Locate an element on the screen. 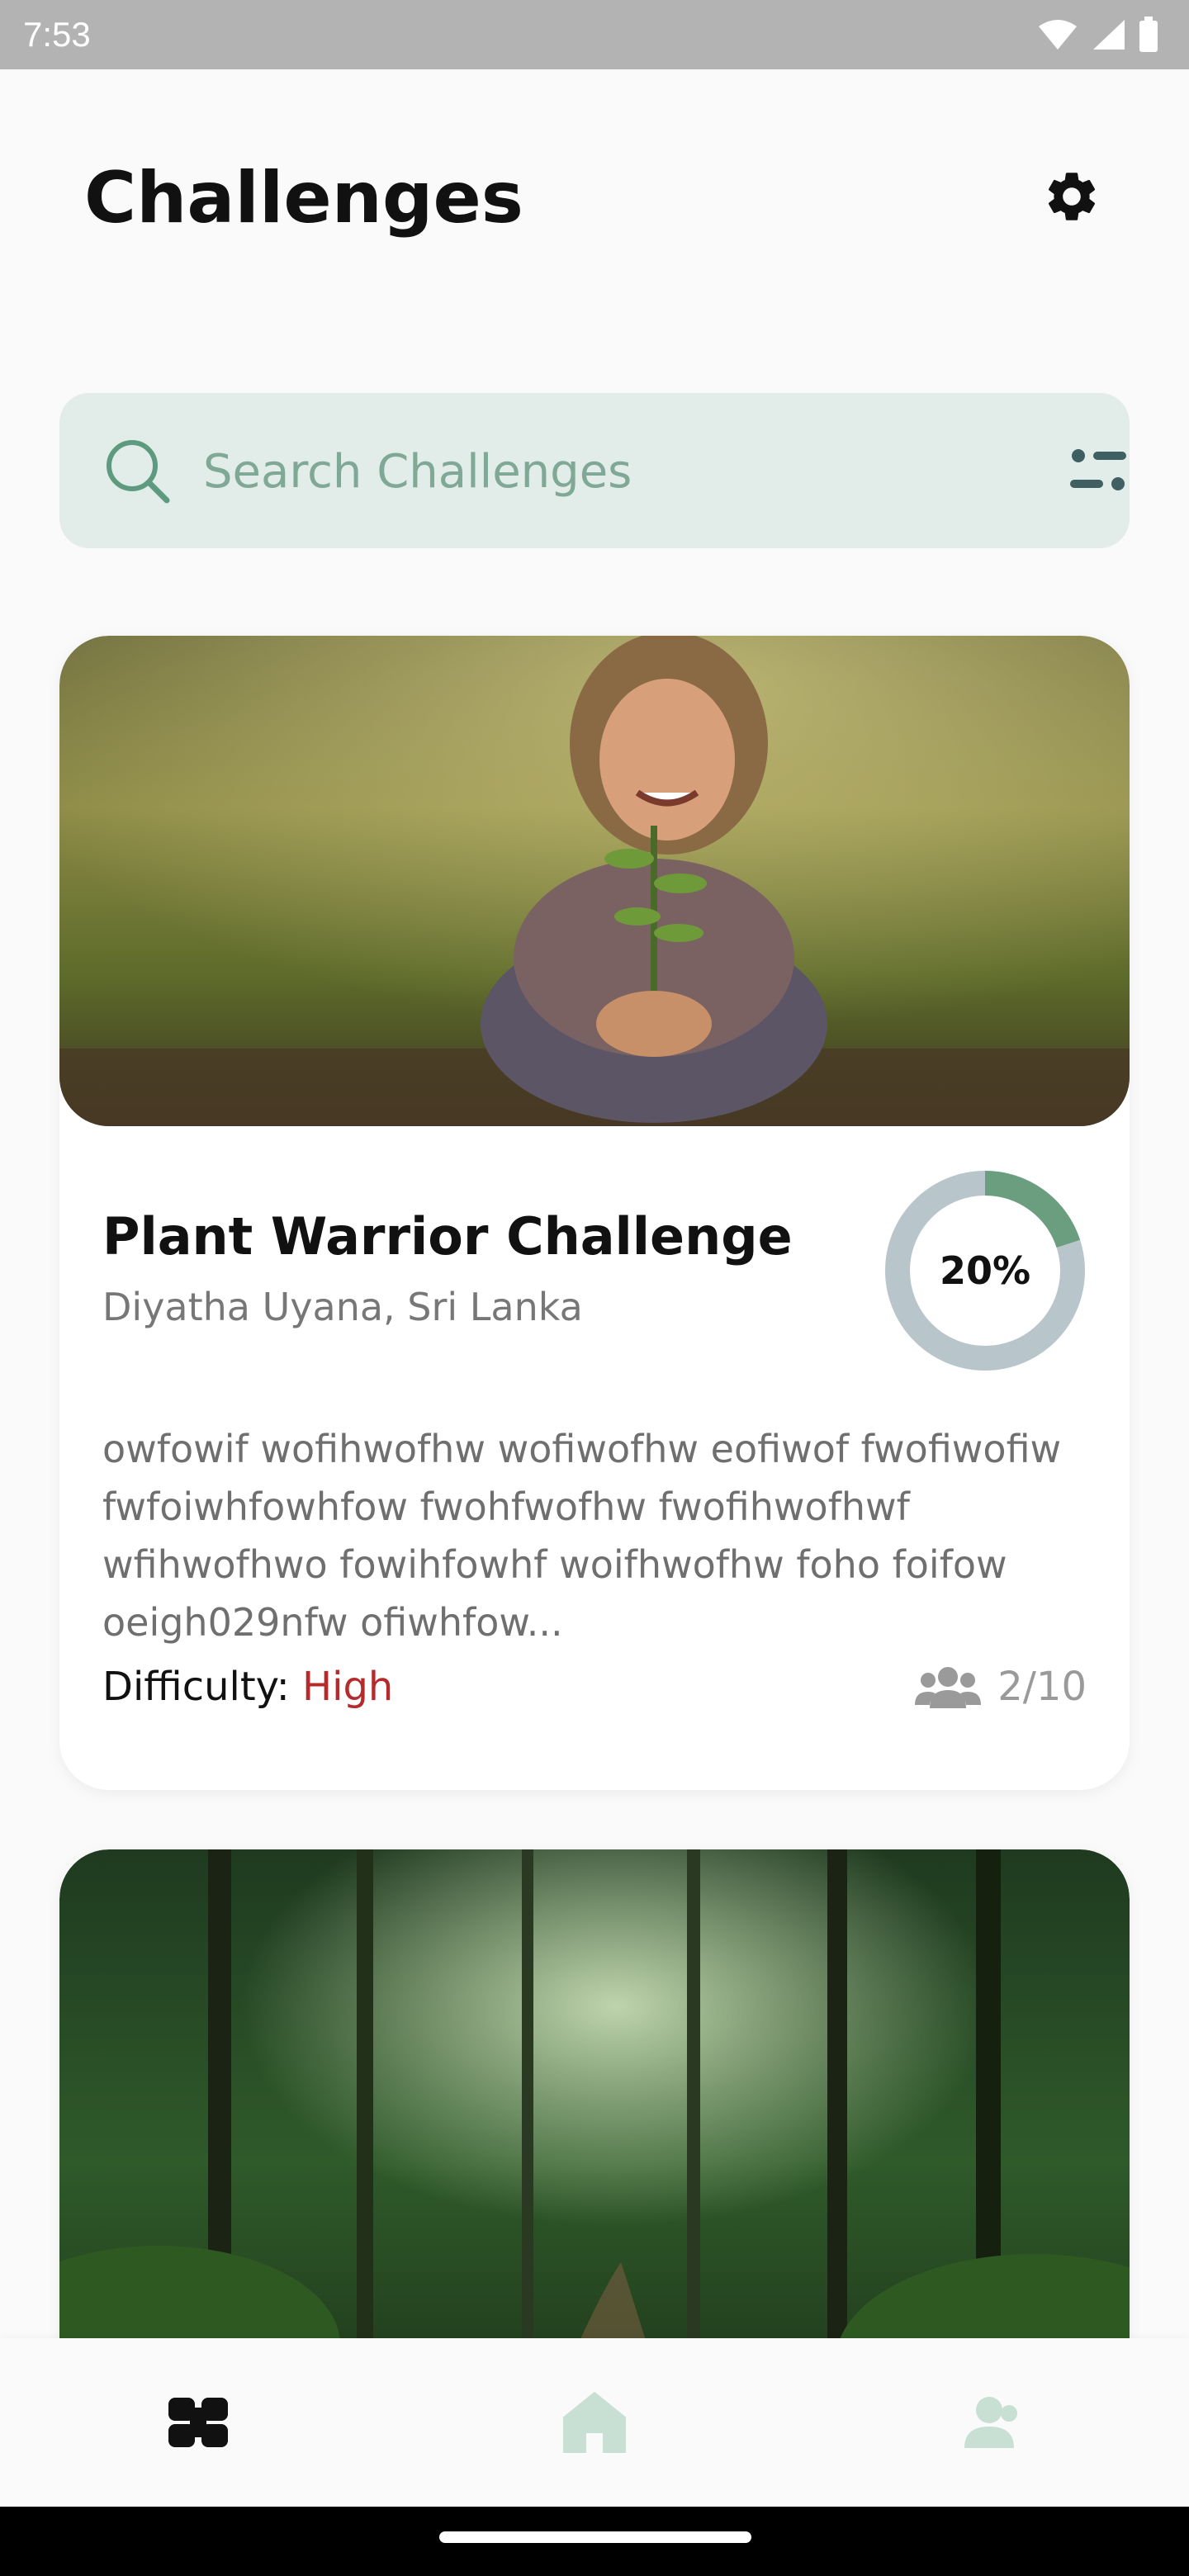  participants: 2/10 is located at coordinates (1001, 1687).